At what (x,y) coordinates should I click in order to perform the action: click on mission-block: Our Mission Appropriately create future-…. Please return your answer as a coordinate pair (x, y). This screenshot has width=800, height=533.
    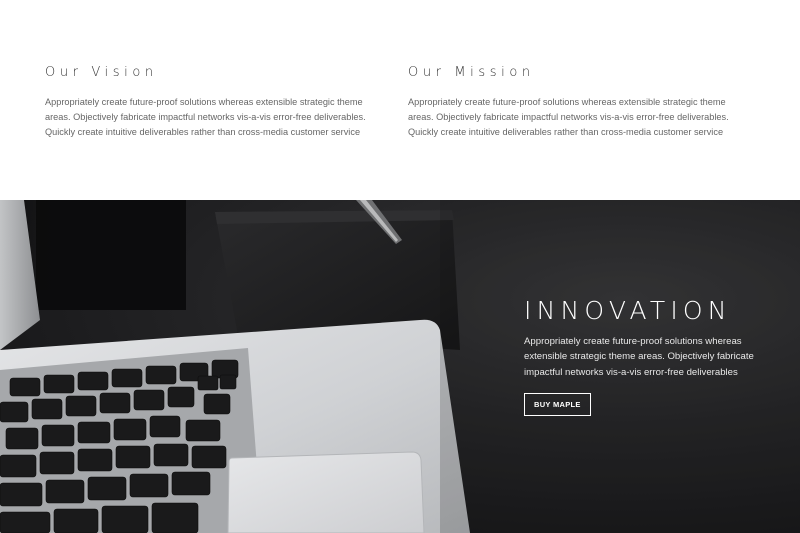
    Looking at the image, I should click on (573, 101).